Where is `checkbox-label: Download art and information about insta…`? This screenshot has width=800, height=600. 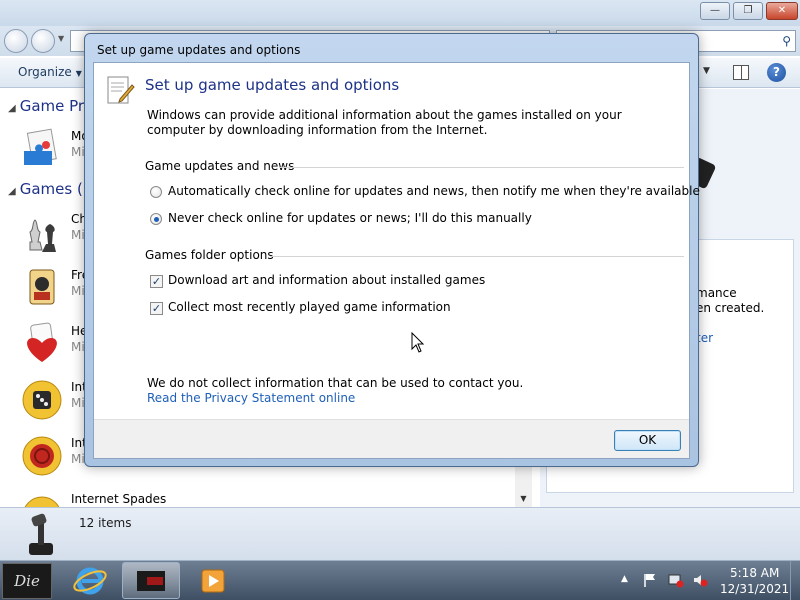
checkbox-label: Download art and information about insta… is located at coordinates (326, 280).